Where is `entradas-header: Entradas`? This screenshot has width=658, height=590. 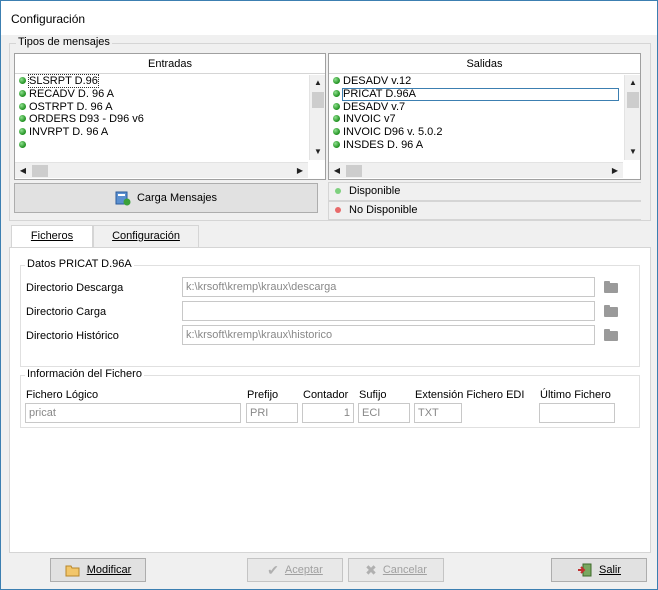 entradas-header: Entradas is located at coordinates (170, 64).